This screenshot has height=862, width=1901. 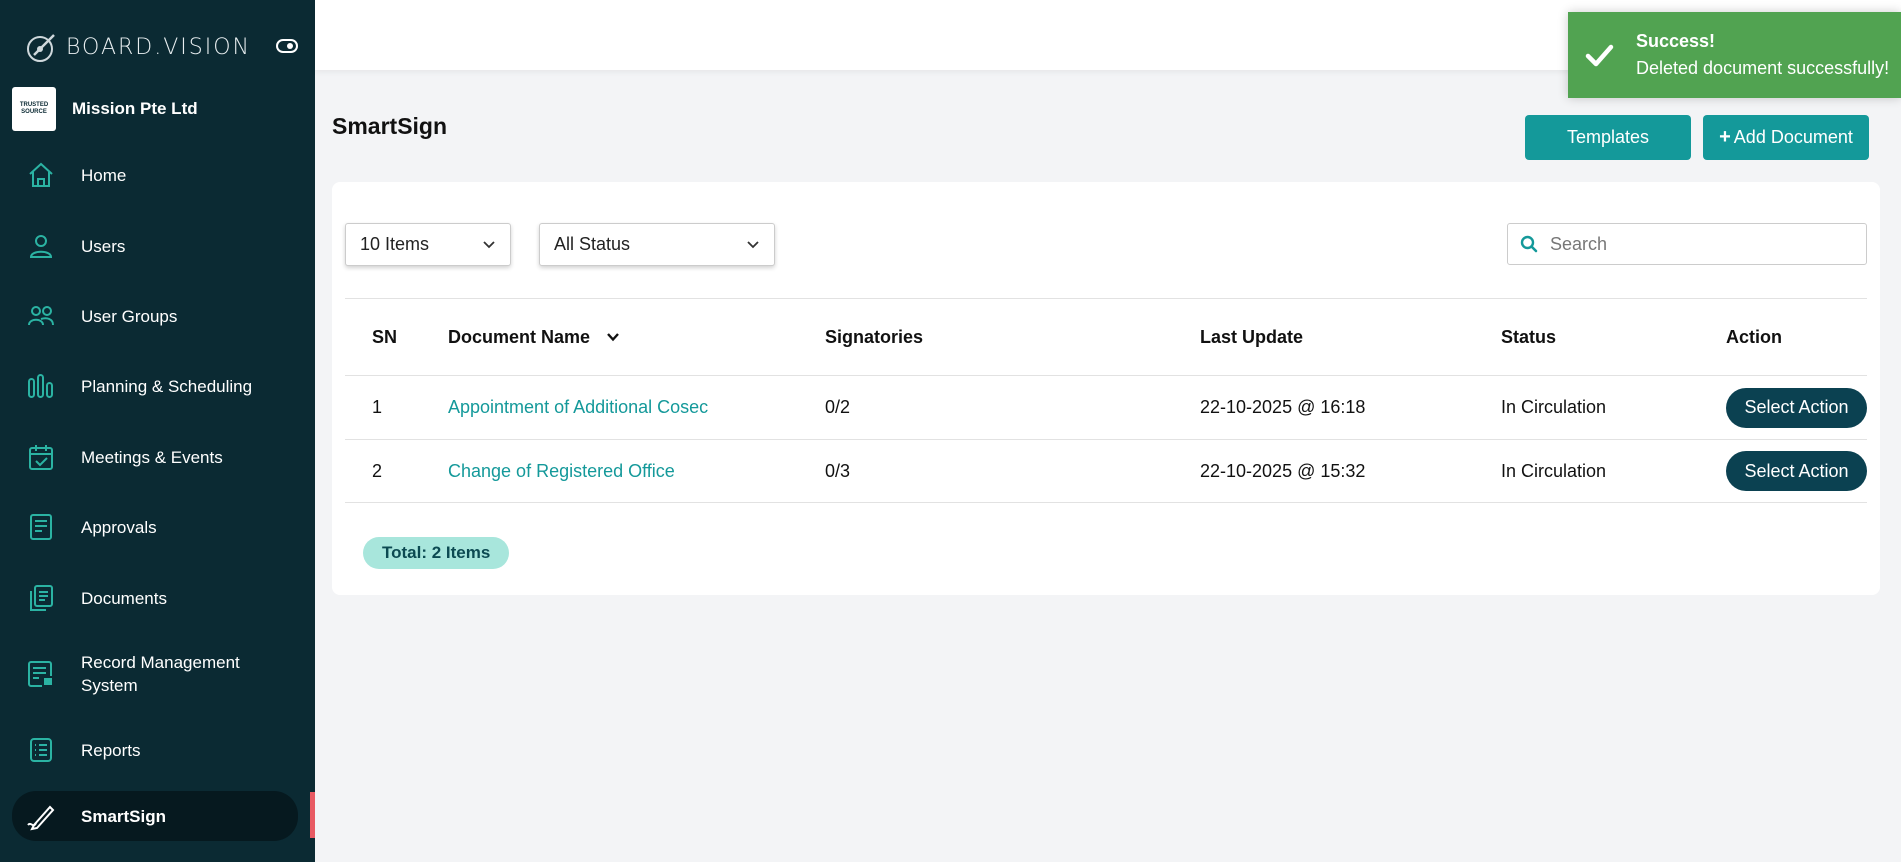 I want to click on row-signatories: 0/3, so click(x=838, y=470).